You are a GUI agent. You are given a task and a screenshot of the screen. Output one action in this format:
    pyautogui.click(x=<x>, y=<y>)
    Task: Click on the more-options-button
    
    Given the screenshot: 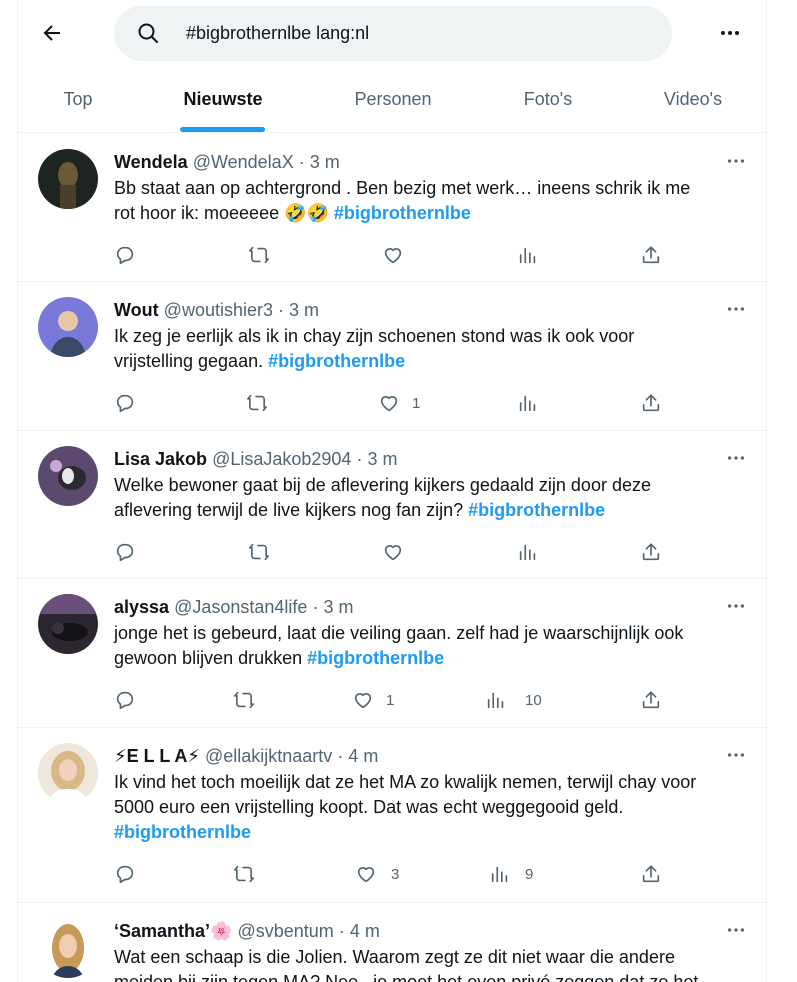 What is the action you would take?
    pyautogui.click(x=730, y=33)
    